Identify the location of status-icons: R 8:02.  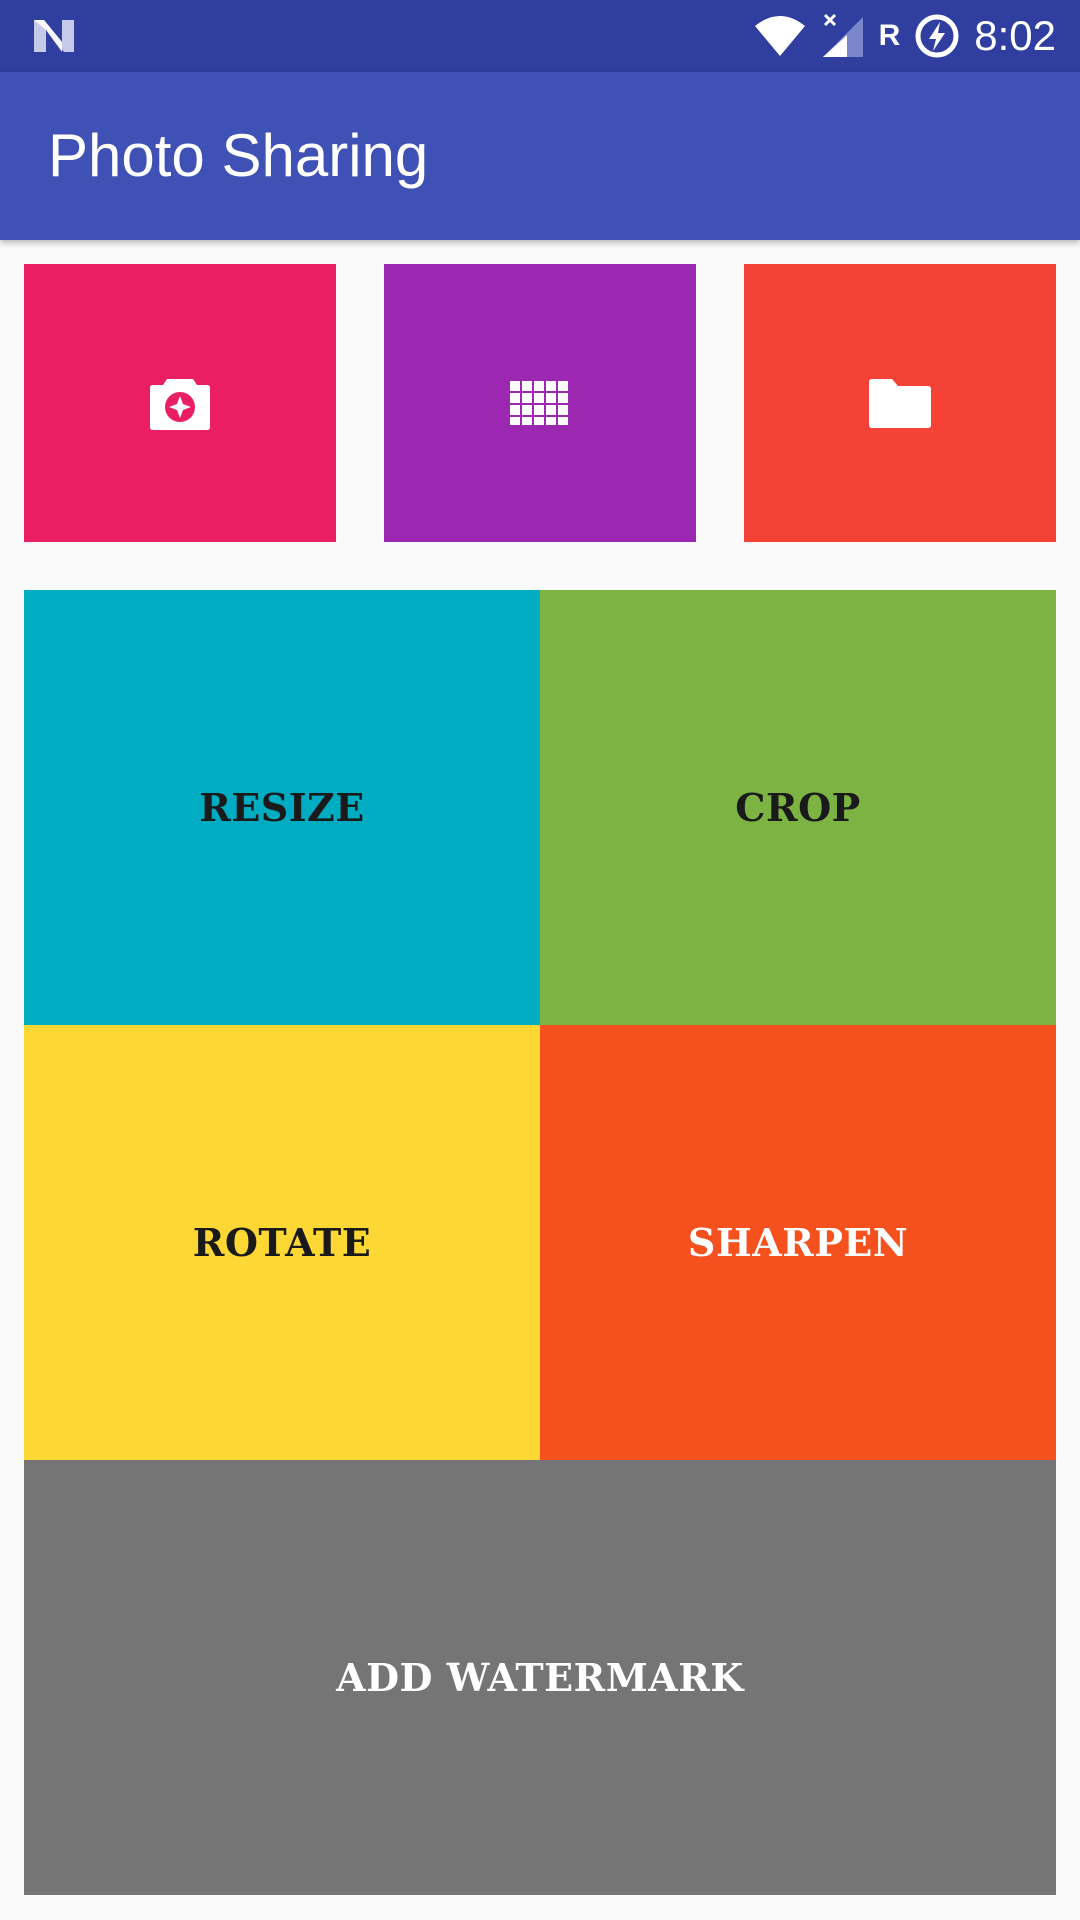
(904, 36).